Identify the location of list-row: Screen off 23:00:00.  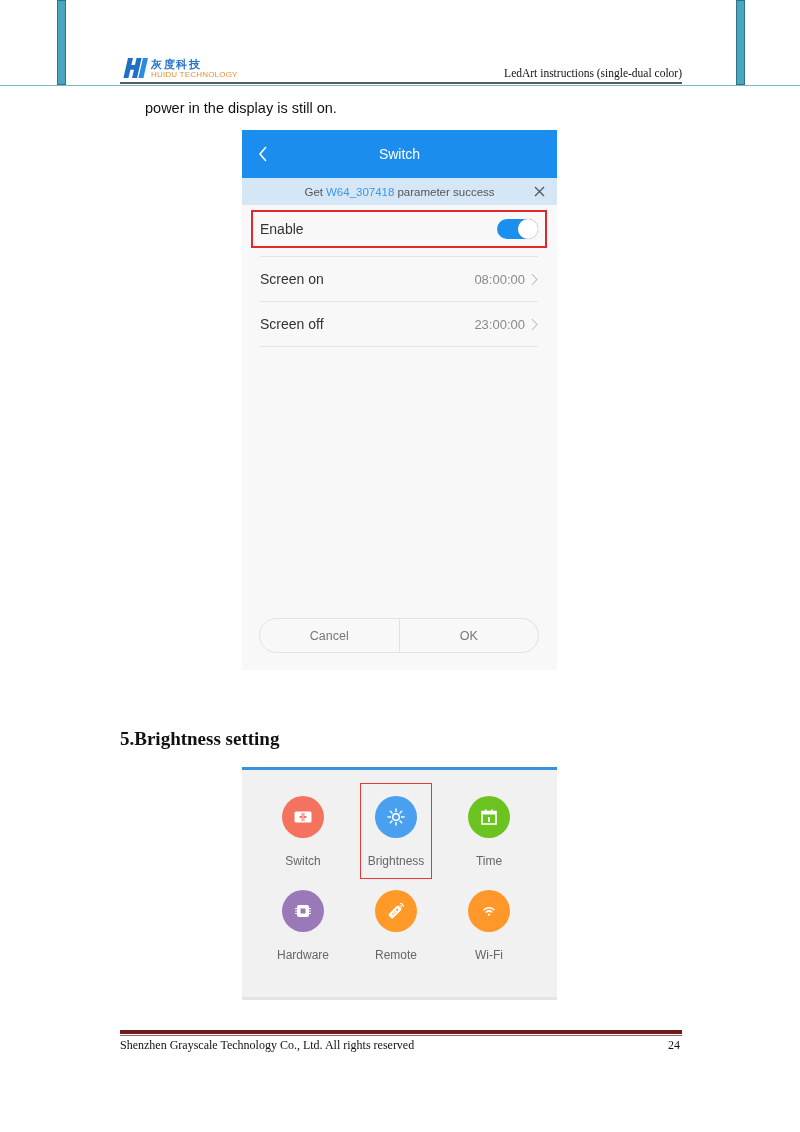
(399, 324).